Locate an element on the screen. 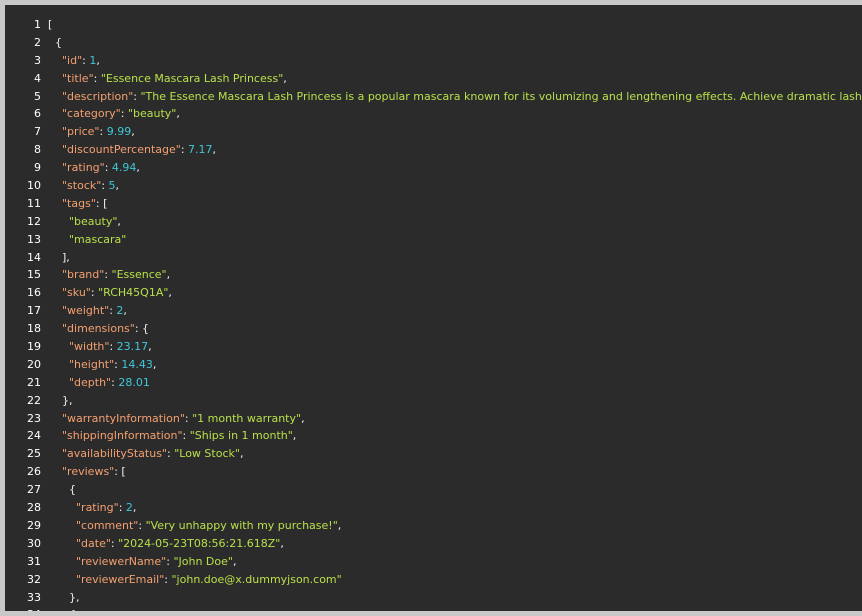 The height and width of the screenshot is (616, 862). line-number: 12 is located at coordinates (34, 221).